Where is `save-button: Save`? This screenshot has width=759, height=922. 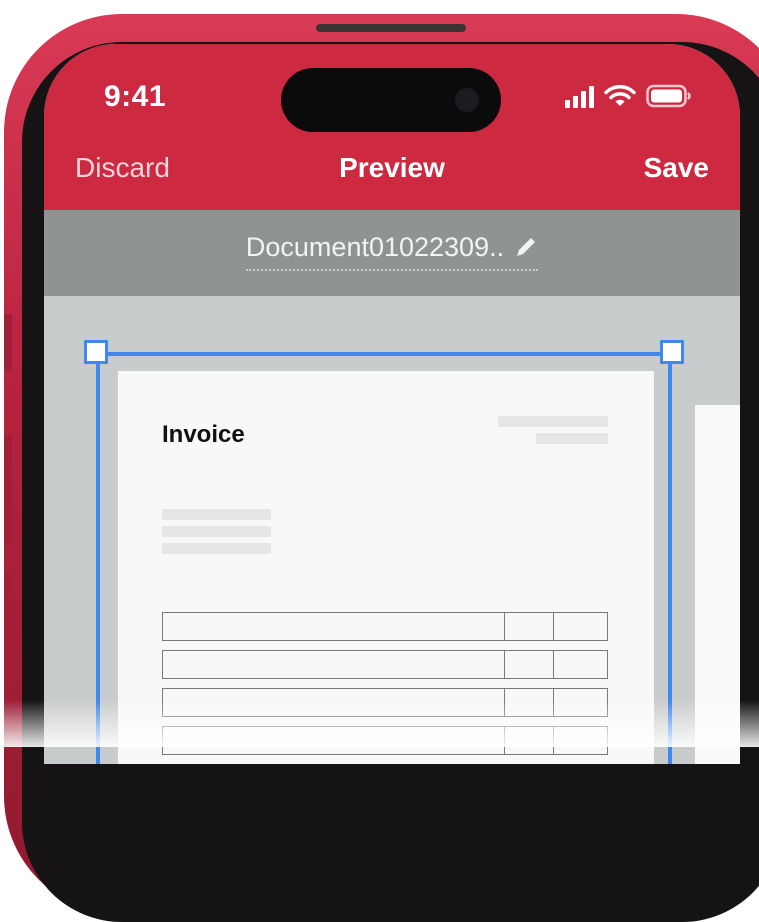
save-button: Save is located at coordinates (676, 168).